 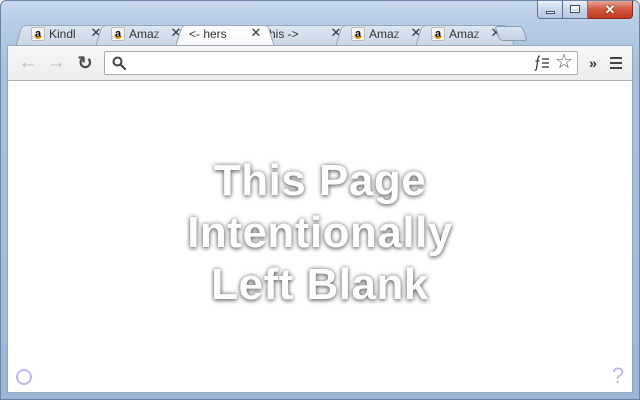 I want to click on message-line: This Page, so click(x=320, y=180).